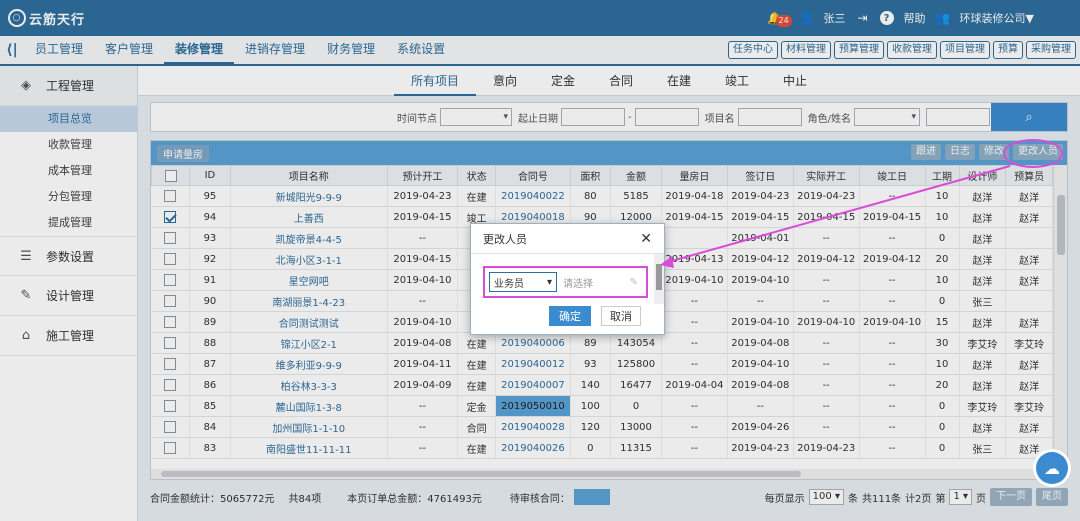 This screenshot has width=1080, height=521. Describe the element at coordinates (1060, 323) in the screenshot. I see `vertical-scrollbar` at that location.